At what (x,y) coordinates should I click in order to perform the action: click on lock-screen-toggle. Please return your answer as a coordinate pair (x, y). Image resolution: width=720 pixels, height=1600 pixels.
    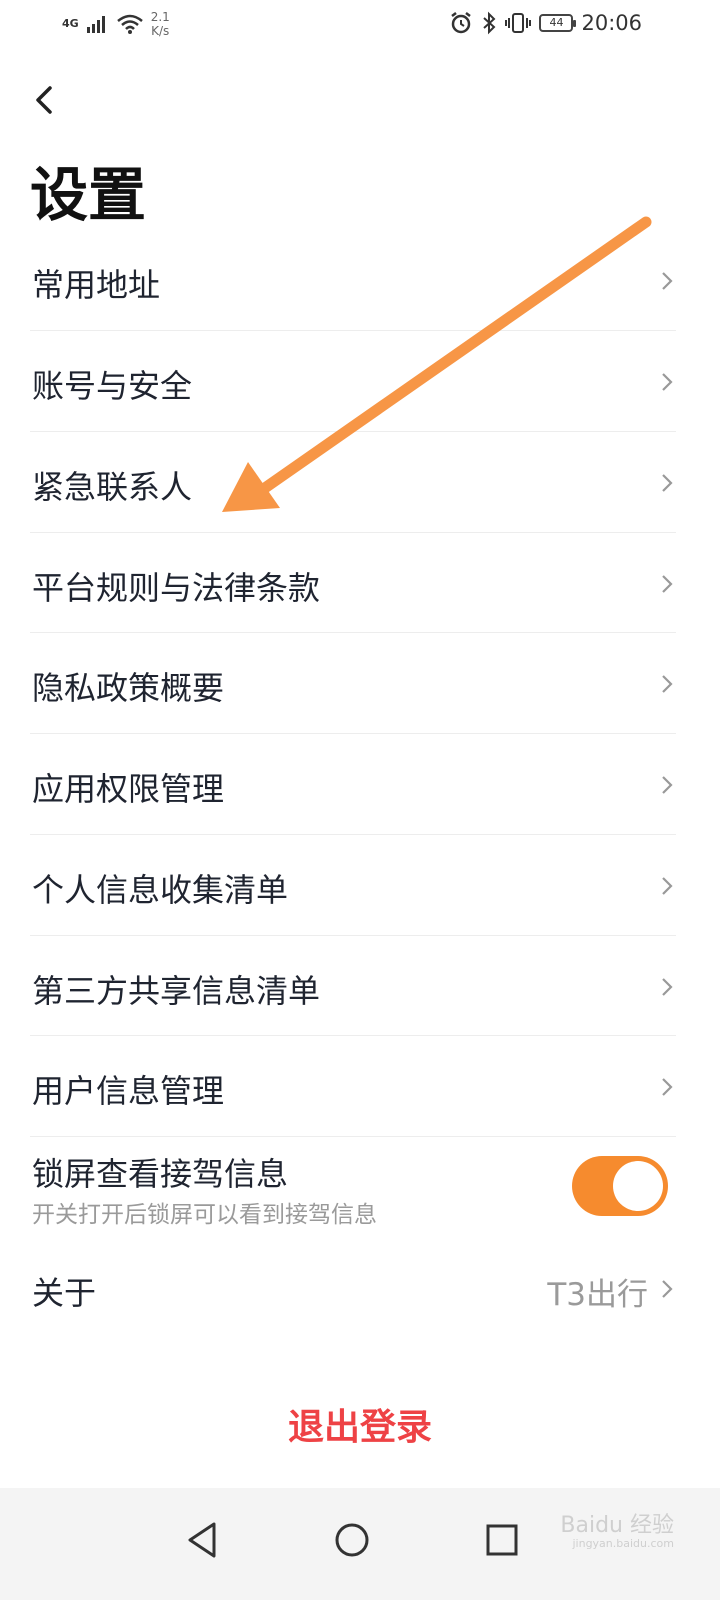
    Looking at the image, I should click on (620, 1186).